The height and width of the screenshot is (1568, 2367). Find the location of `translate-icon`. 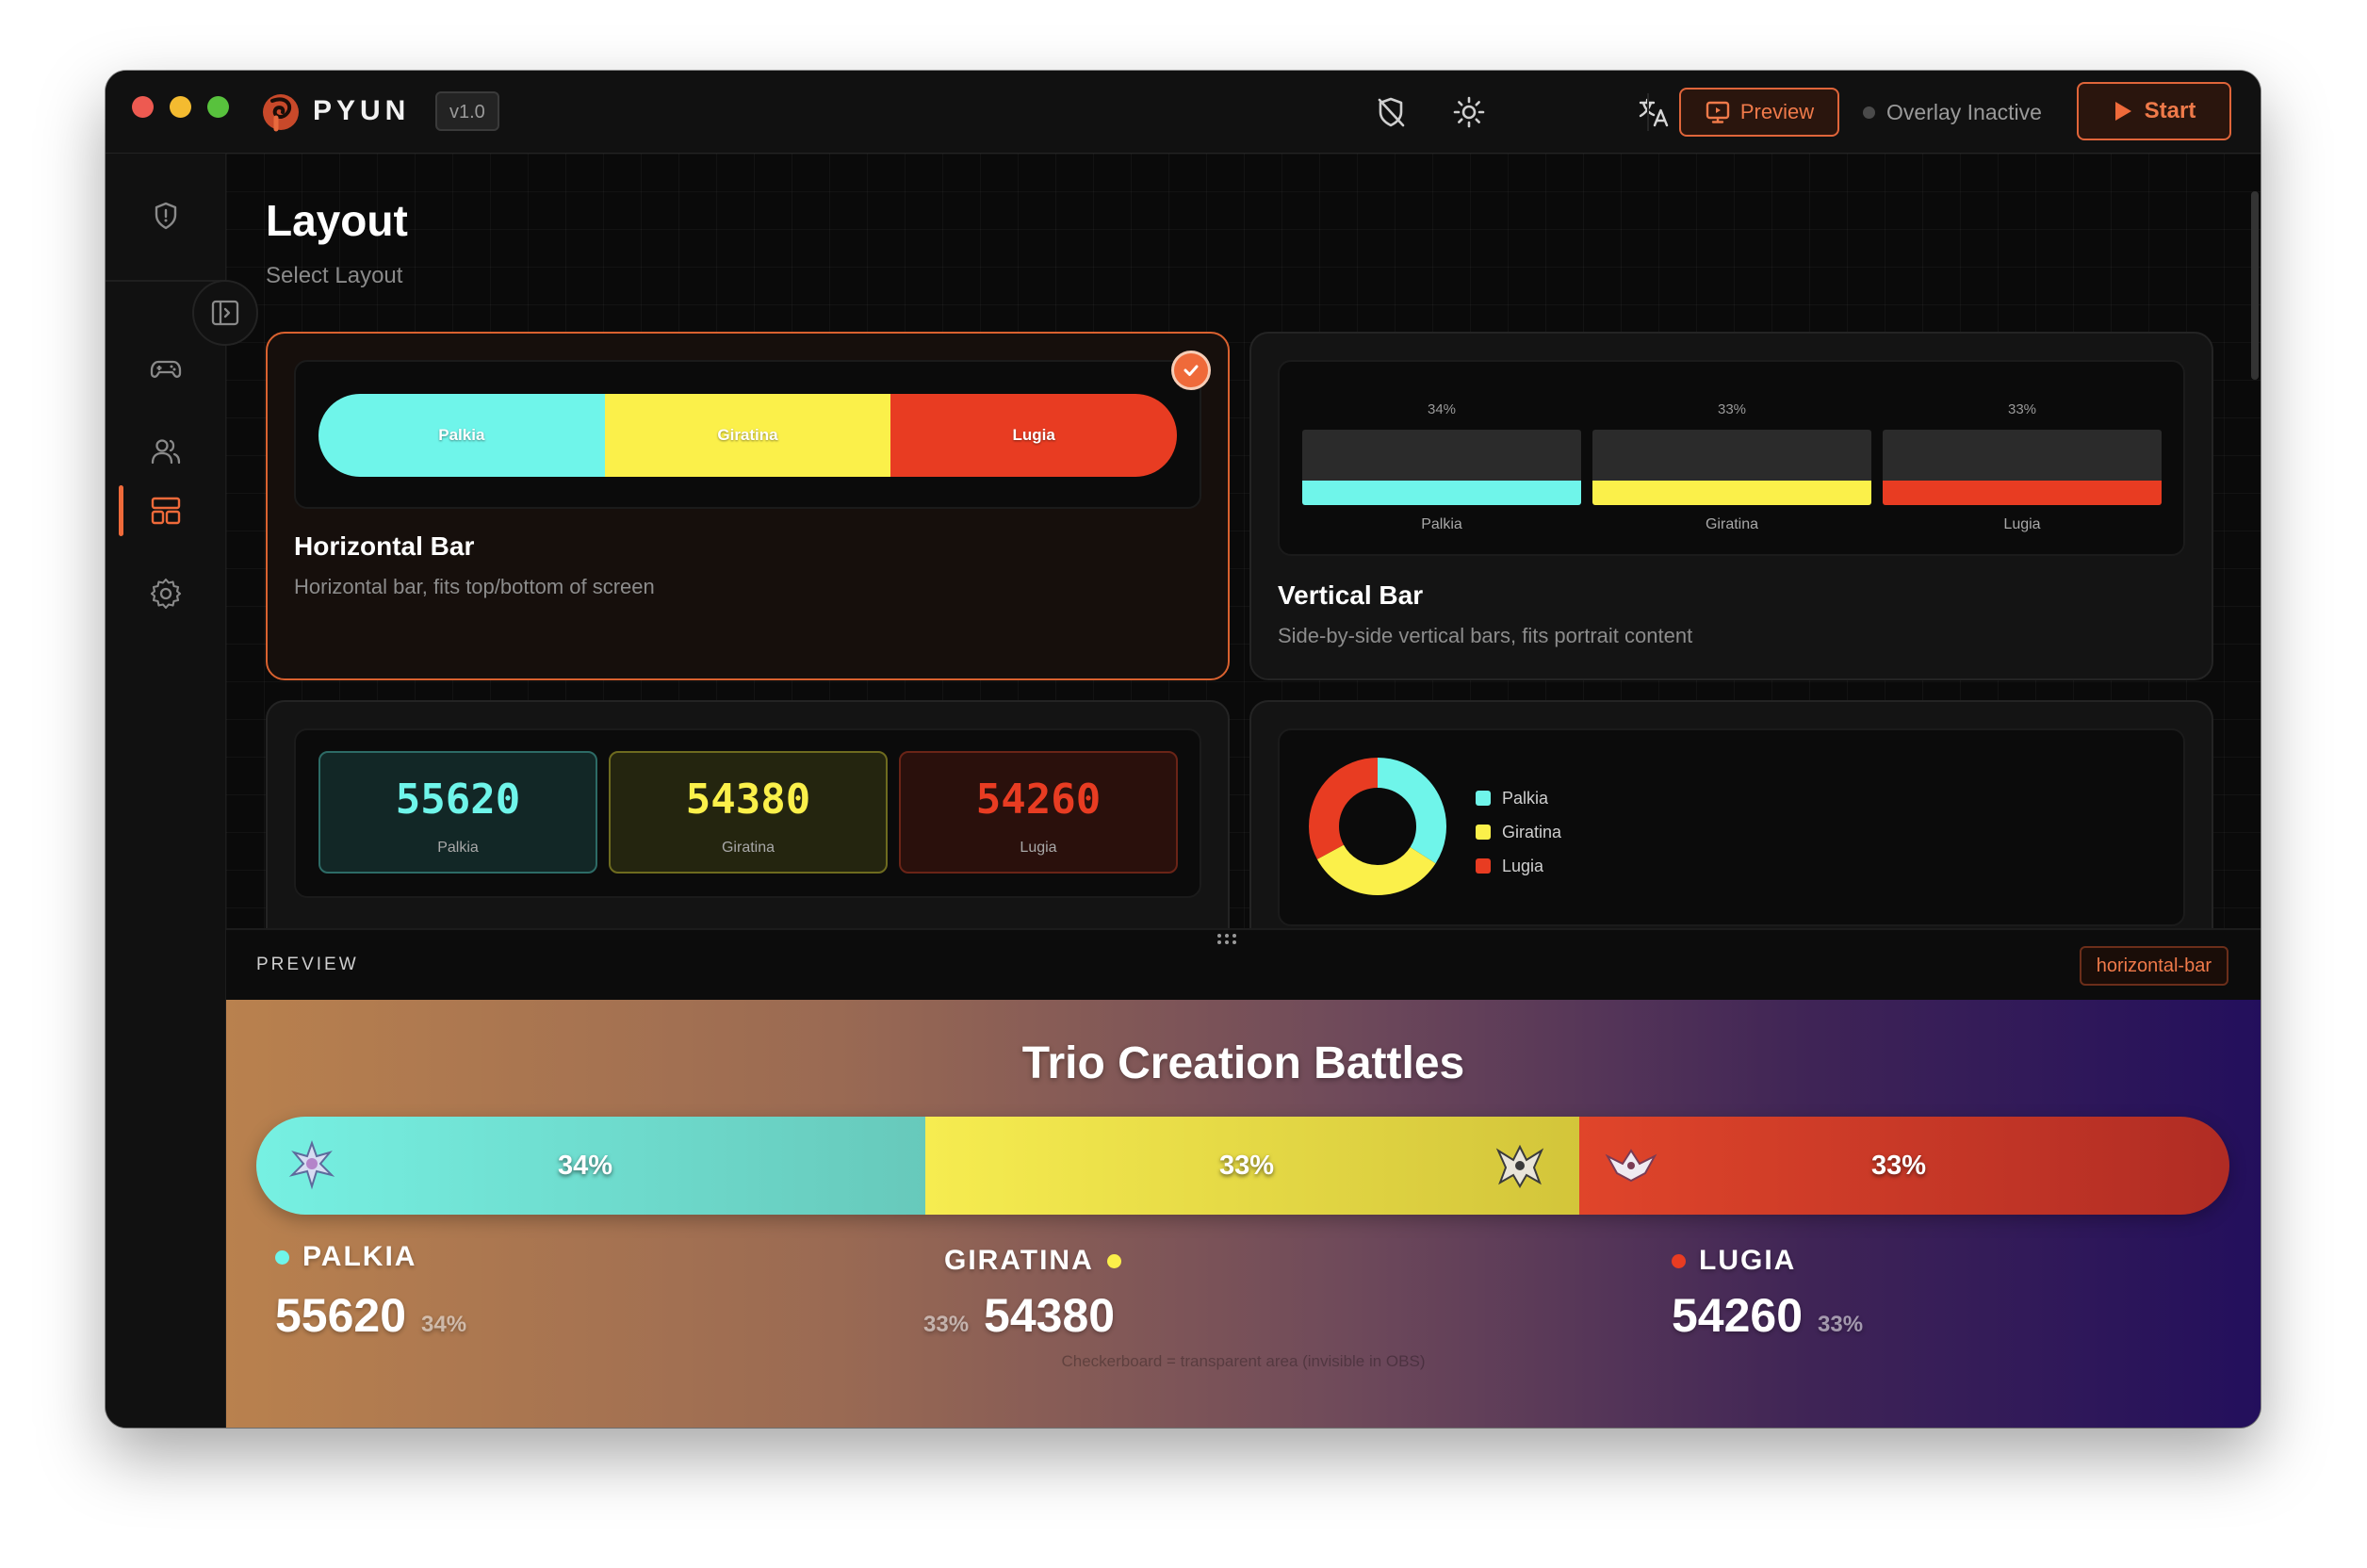

translate-icon is located at coordinates (1654, 113).